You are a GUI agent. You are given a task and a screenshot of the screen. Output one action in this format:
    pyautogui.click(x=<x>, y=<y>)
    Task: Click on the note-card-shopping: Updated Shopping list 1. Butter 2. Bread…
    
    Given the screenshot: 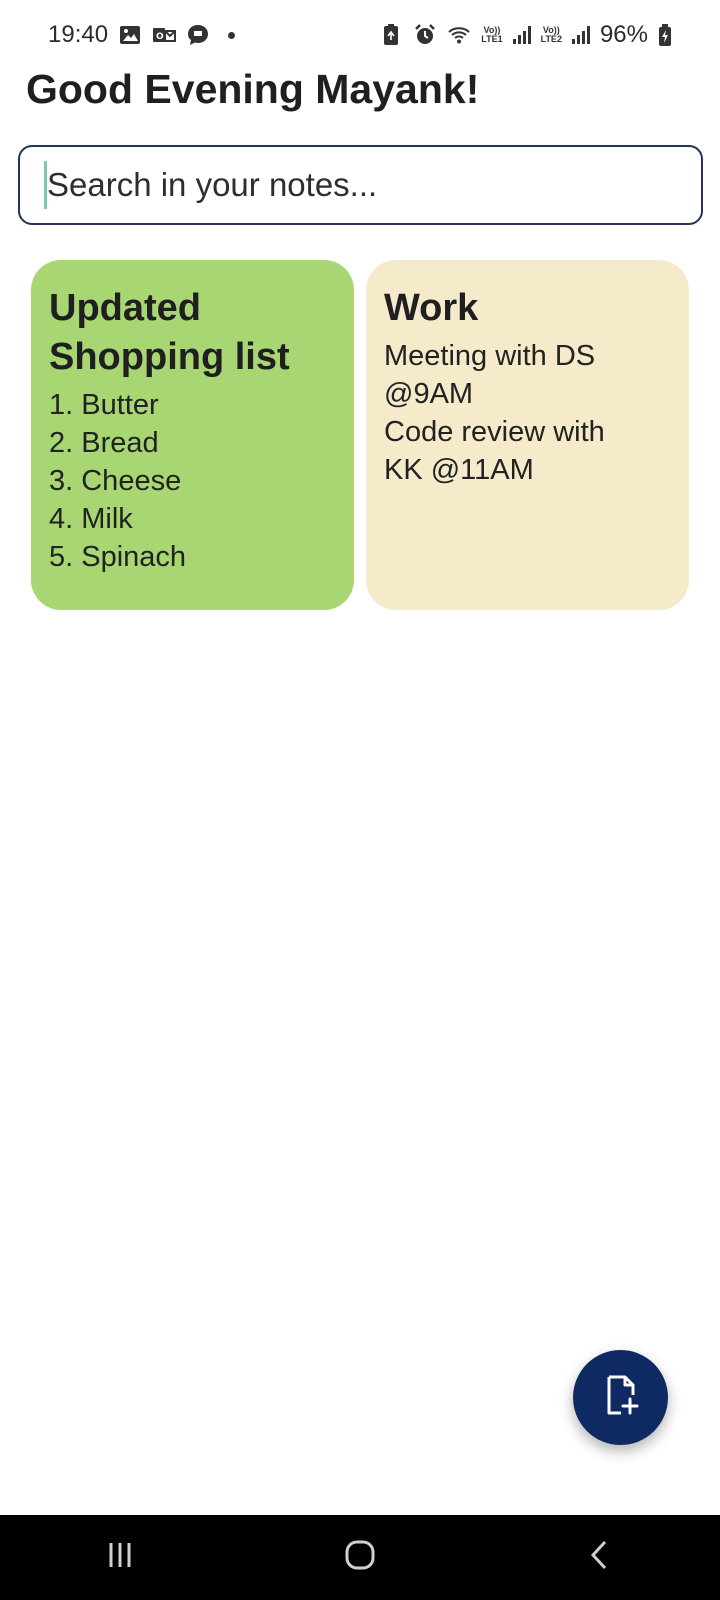 What is the action you would take?
    pyautogui.click(x=192, y=435)
    